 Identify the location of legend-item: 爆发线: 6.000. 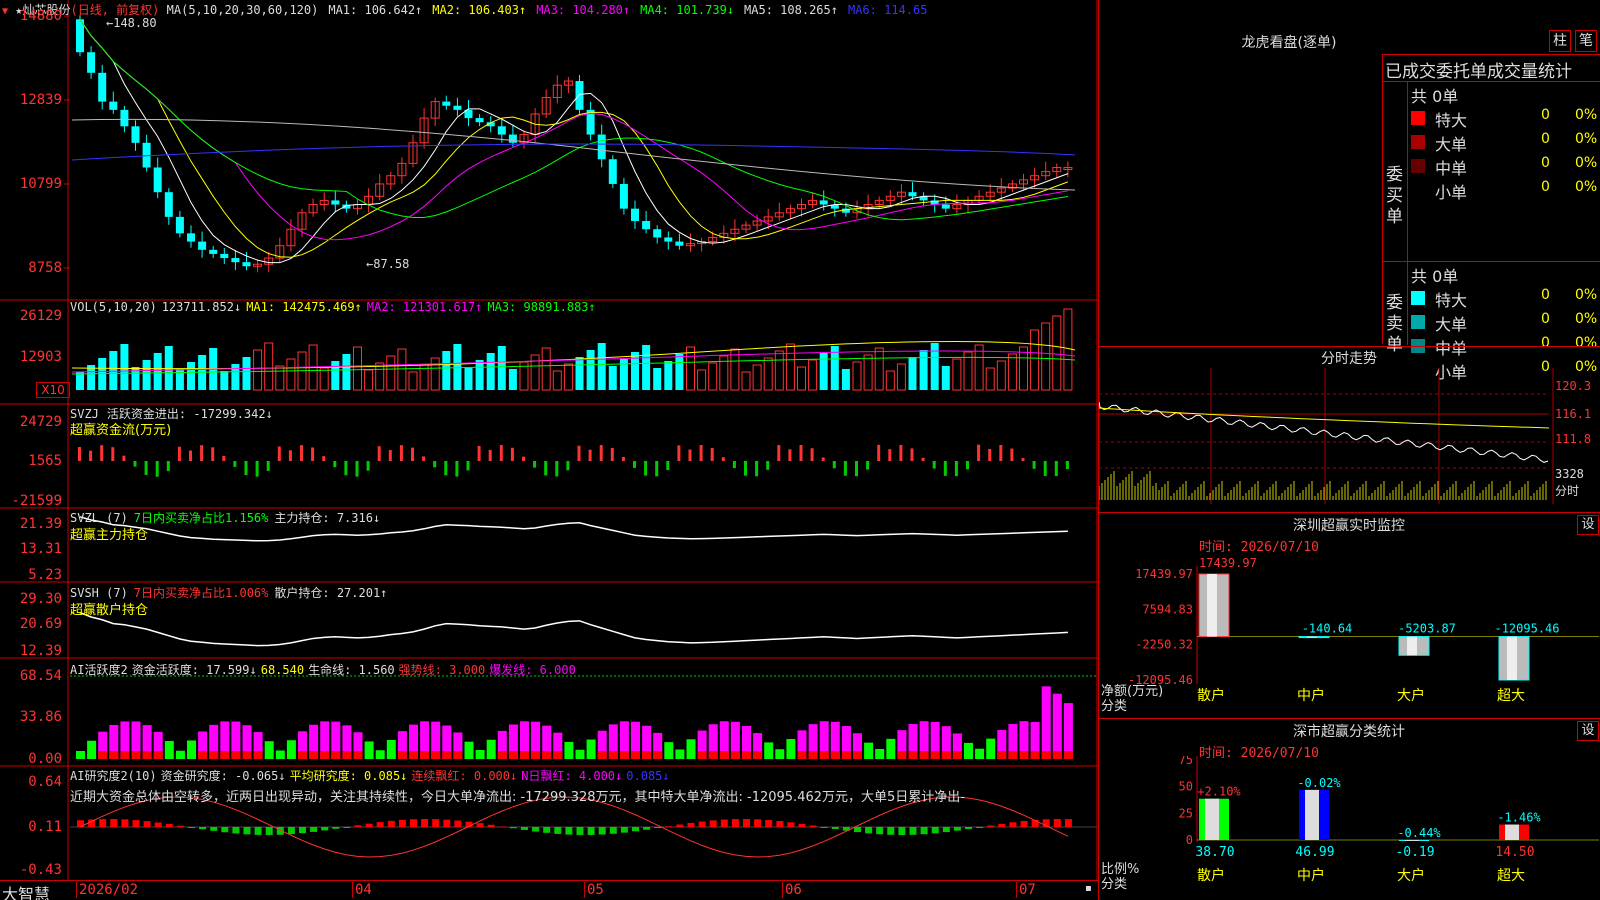
(532, 670).